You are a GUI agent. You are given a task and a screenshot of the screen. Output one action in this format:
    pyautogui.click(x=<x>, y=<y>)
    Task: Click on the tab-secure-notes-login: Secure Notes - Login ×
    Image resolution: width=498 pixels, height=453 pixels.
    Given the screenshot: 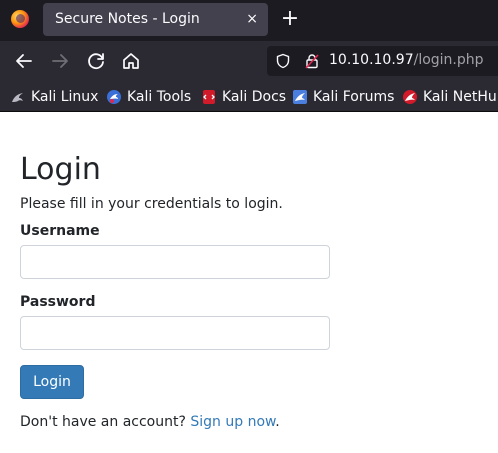 What is the action you would take?
    pyautogui.click(x=155, y=19)
    